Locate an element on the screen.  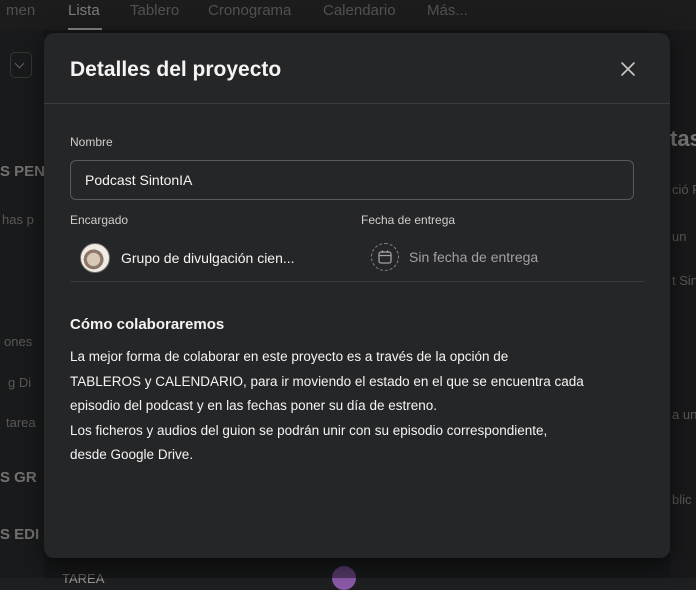
collaboration-section-title: Cómo colaboraremos is located at coordinates (147, 324).